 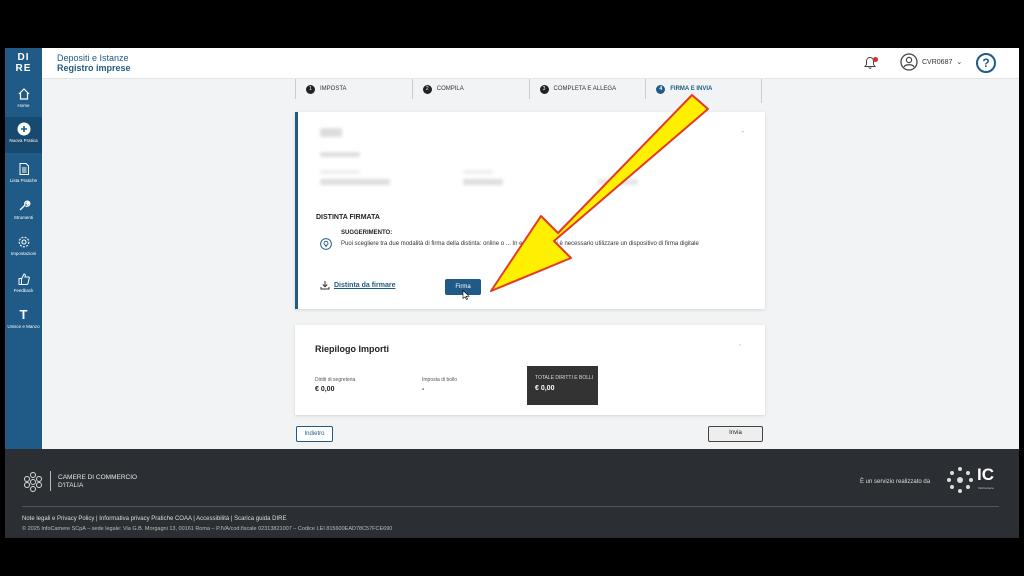 What do you see at coordinates (23, 180) in the screenshot?
I see `sidebar-item-label: Lista Pratiche` at bounding box center [23, 180].